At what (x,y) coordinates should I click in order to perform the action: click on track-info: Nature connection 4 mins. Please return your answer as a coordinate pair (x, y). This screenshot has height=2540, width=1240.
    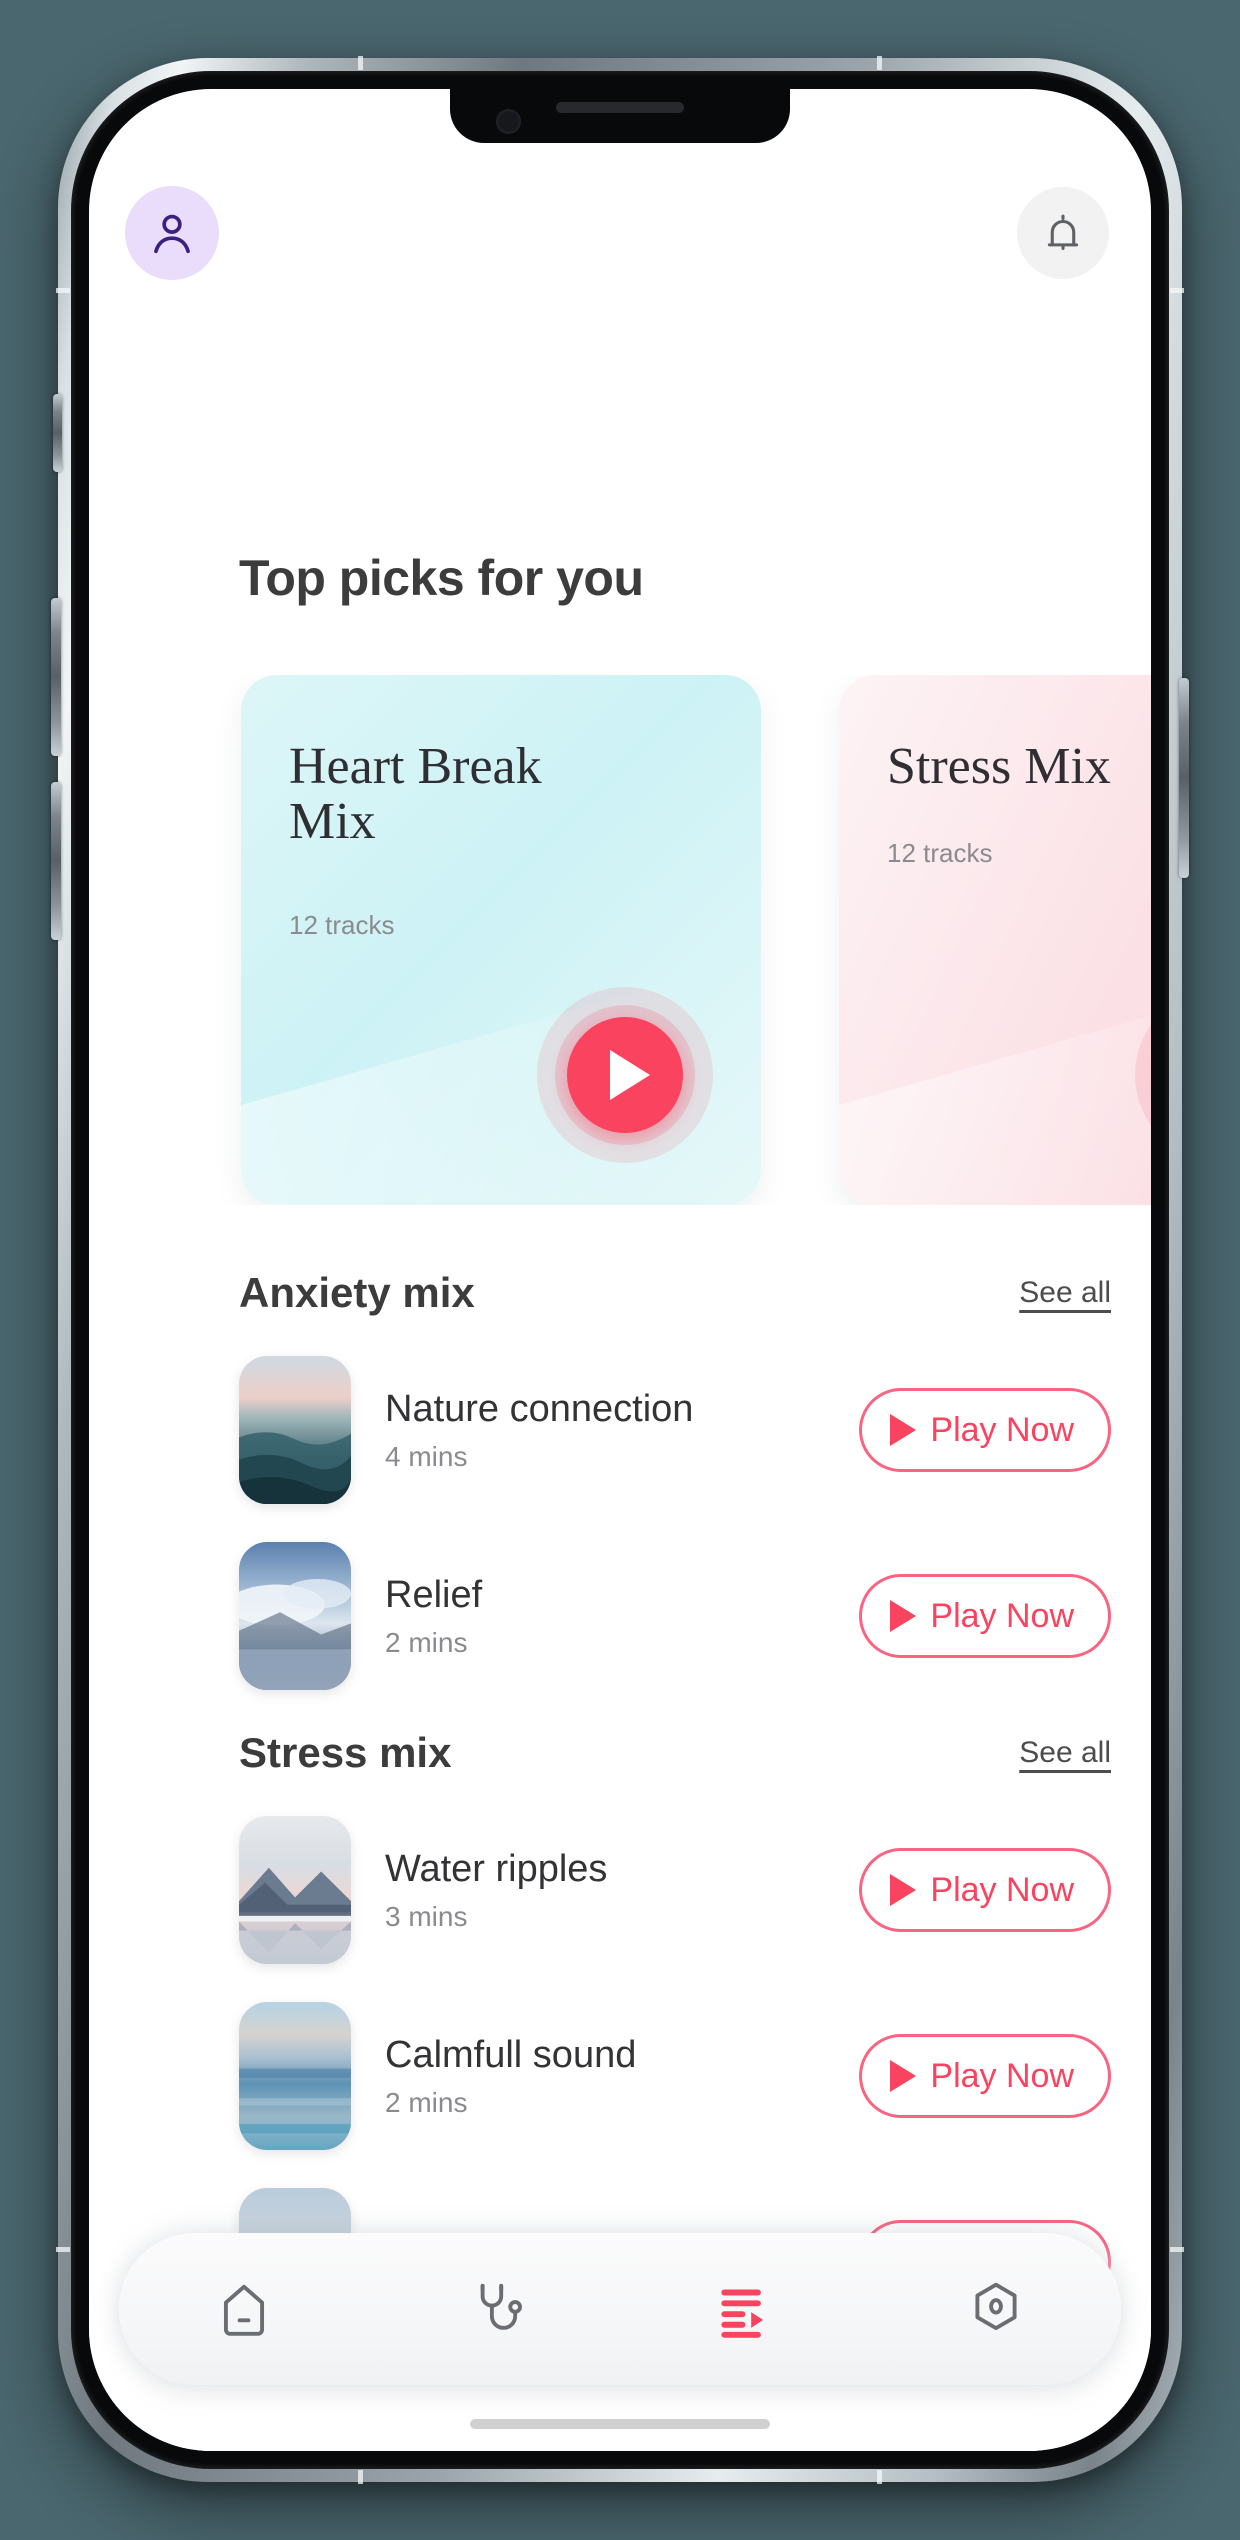
    Looking at the image, I should click on (605, 1430).